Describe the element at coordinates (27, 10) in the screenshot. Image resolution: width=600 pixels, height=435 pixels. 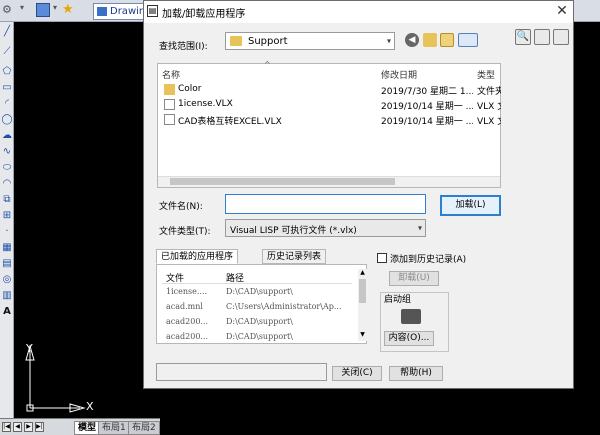
I see `dropdown-arrow-icon: ▾` at that location.